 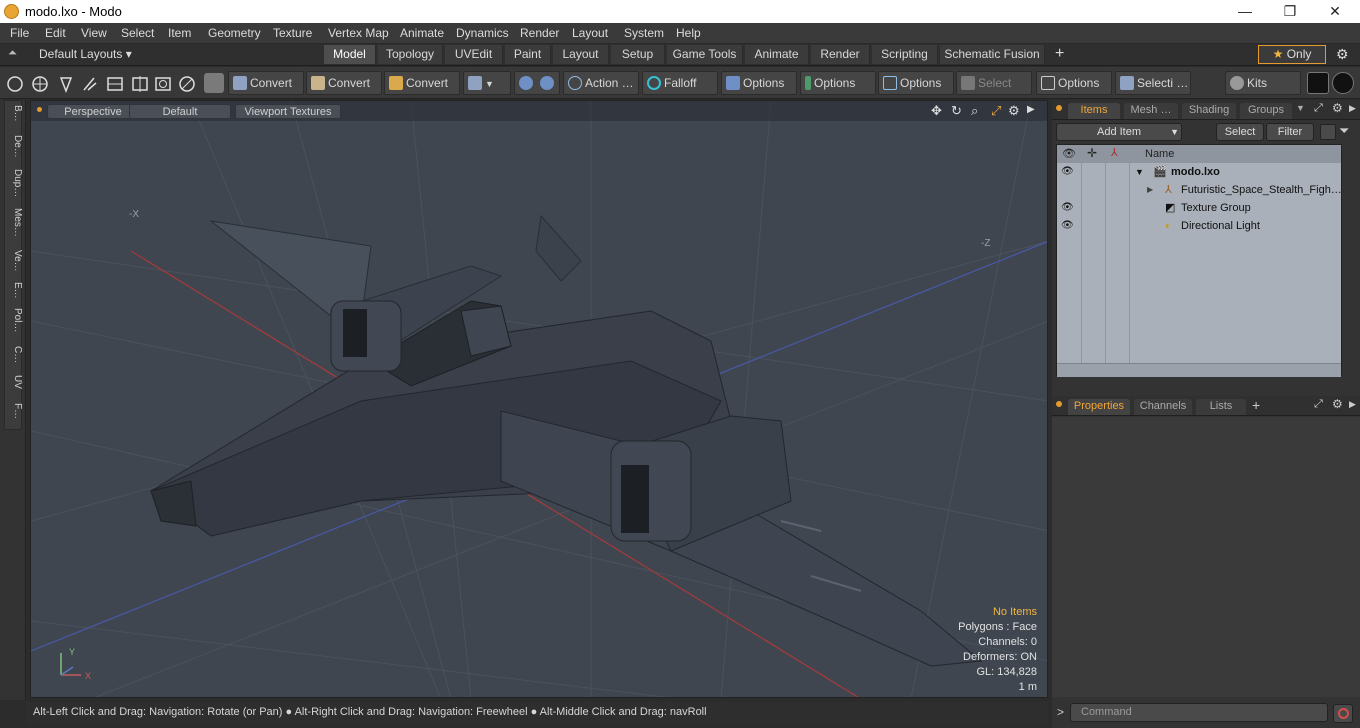 What do you see at coordinates (1163, 407) in the screenshot?
I see `tab-channels: Channels` at bounding box center [1163, 407].